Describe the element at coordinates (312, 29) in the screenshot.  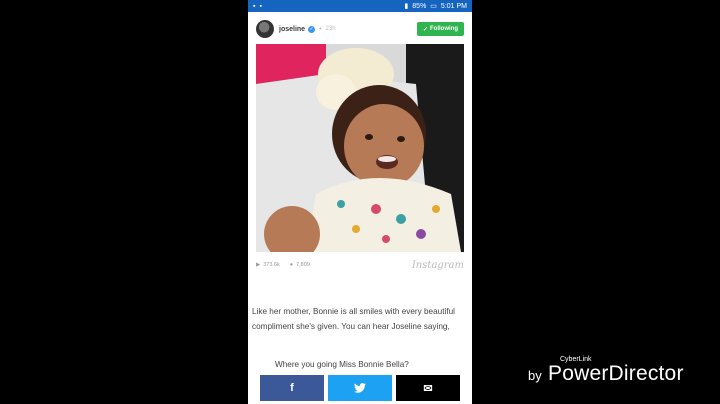
I see `verified-icon: ✓` at that location.